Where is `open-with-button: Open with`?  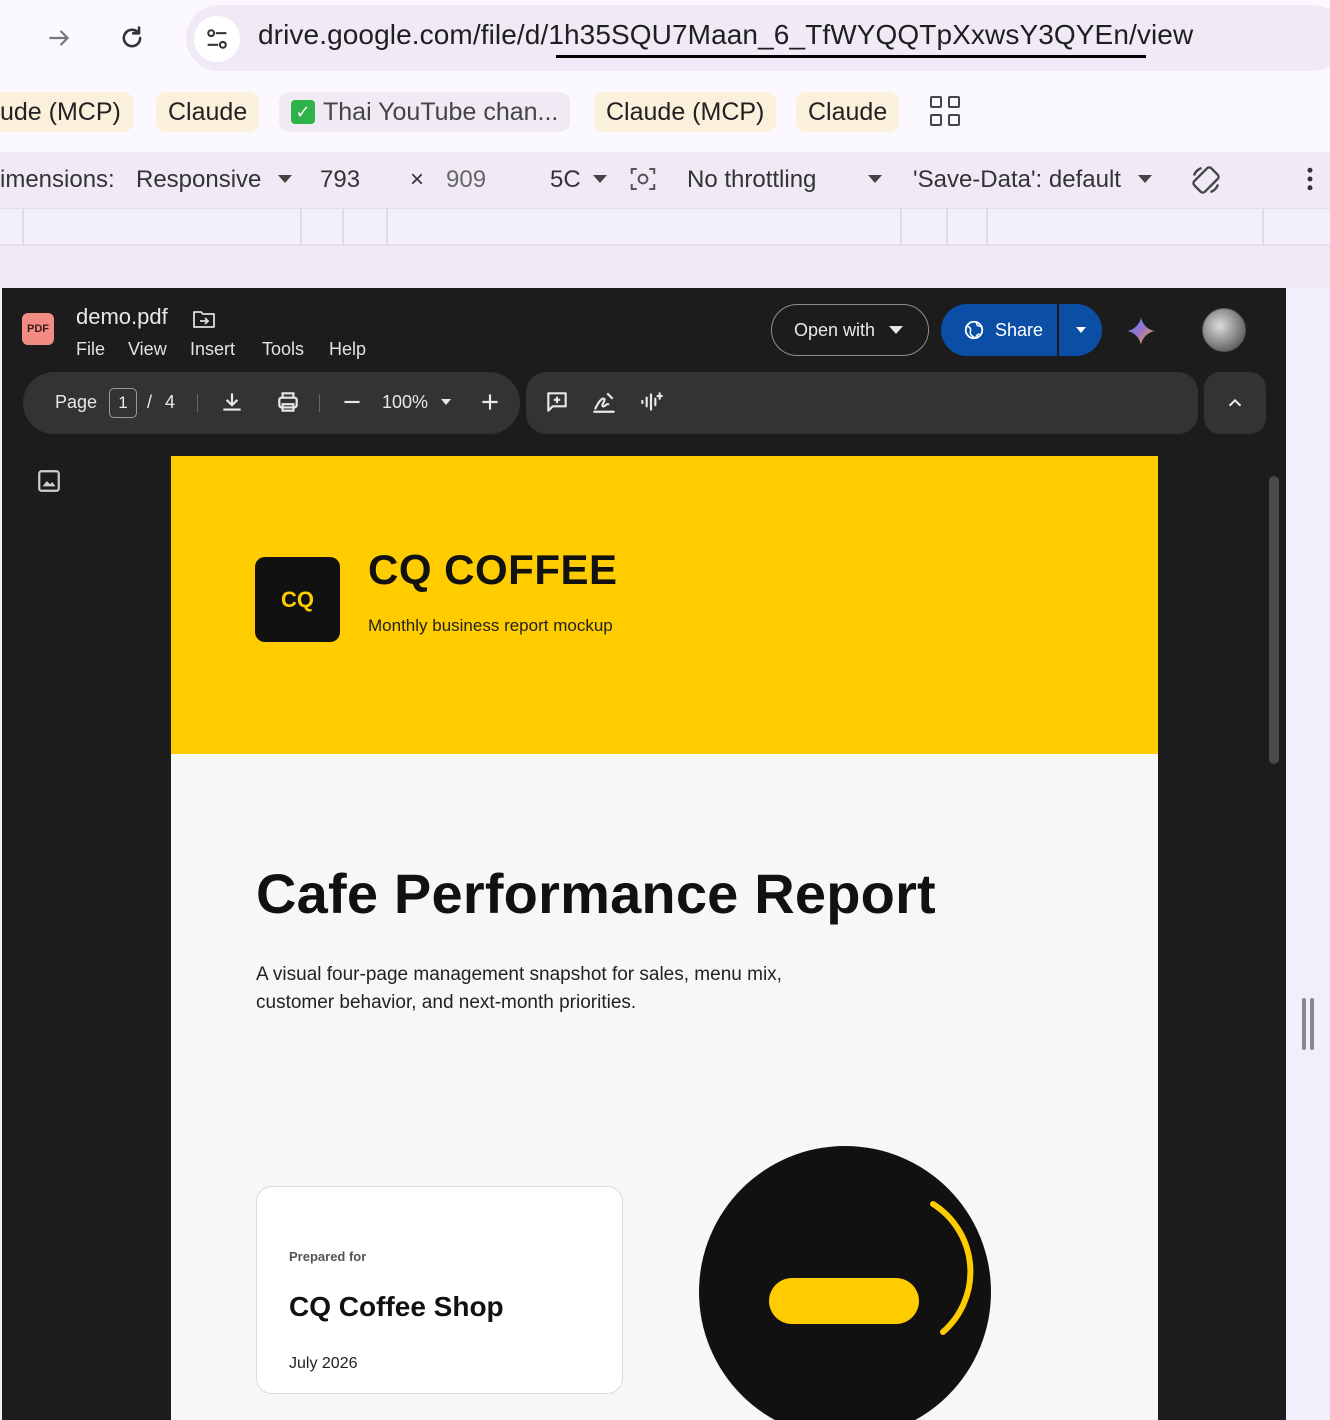 open-with-button: Open with is located at coordinates (850, 330).